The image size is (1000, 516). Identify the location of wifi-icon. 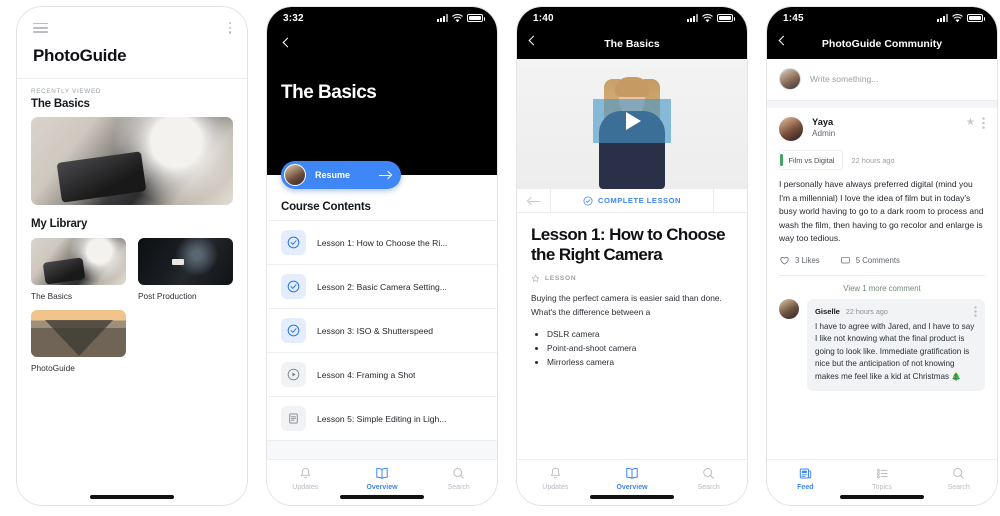
(457, 17).